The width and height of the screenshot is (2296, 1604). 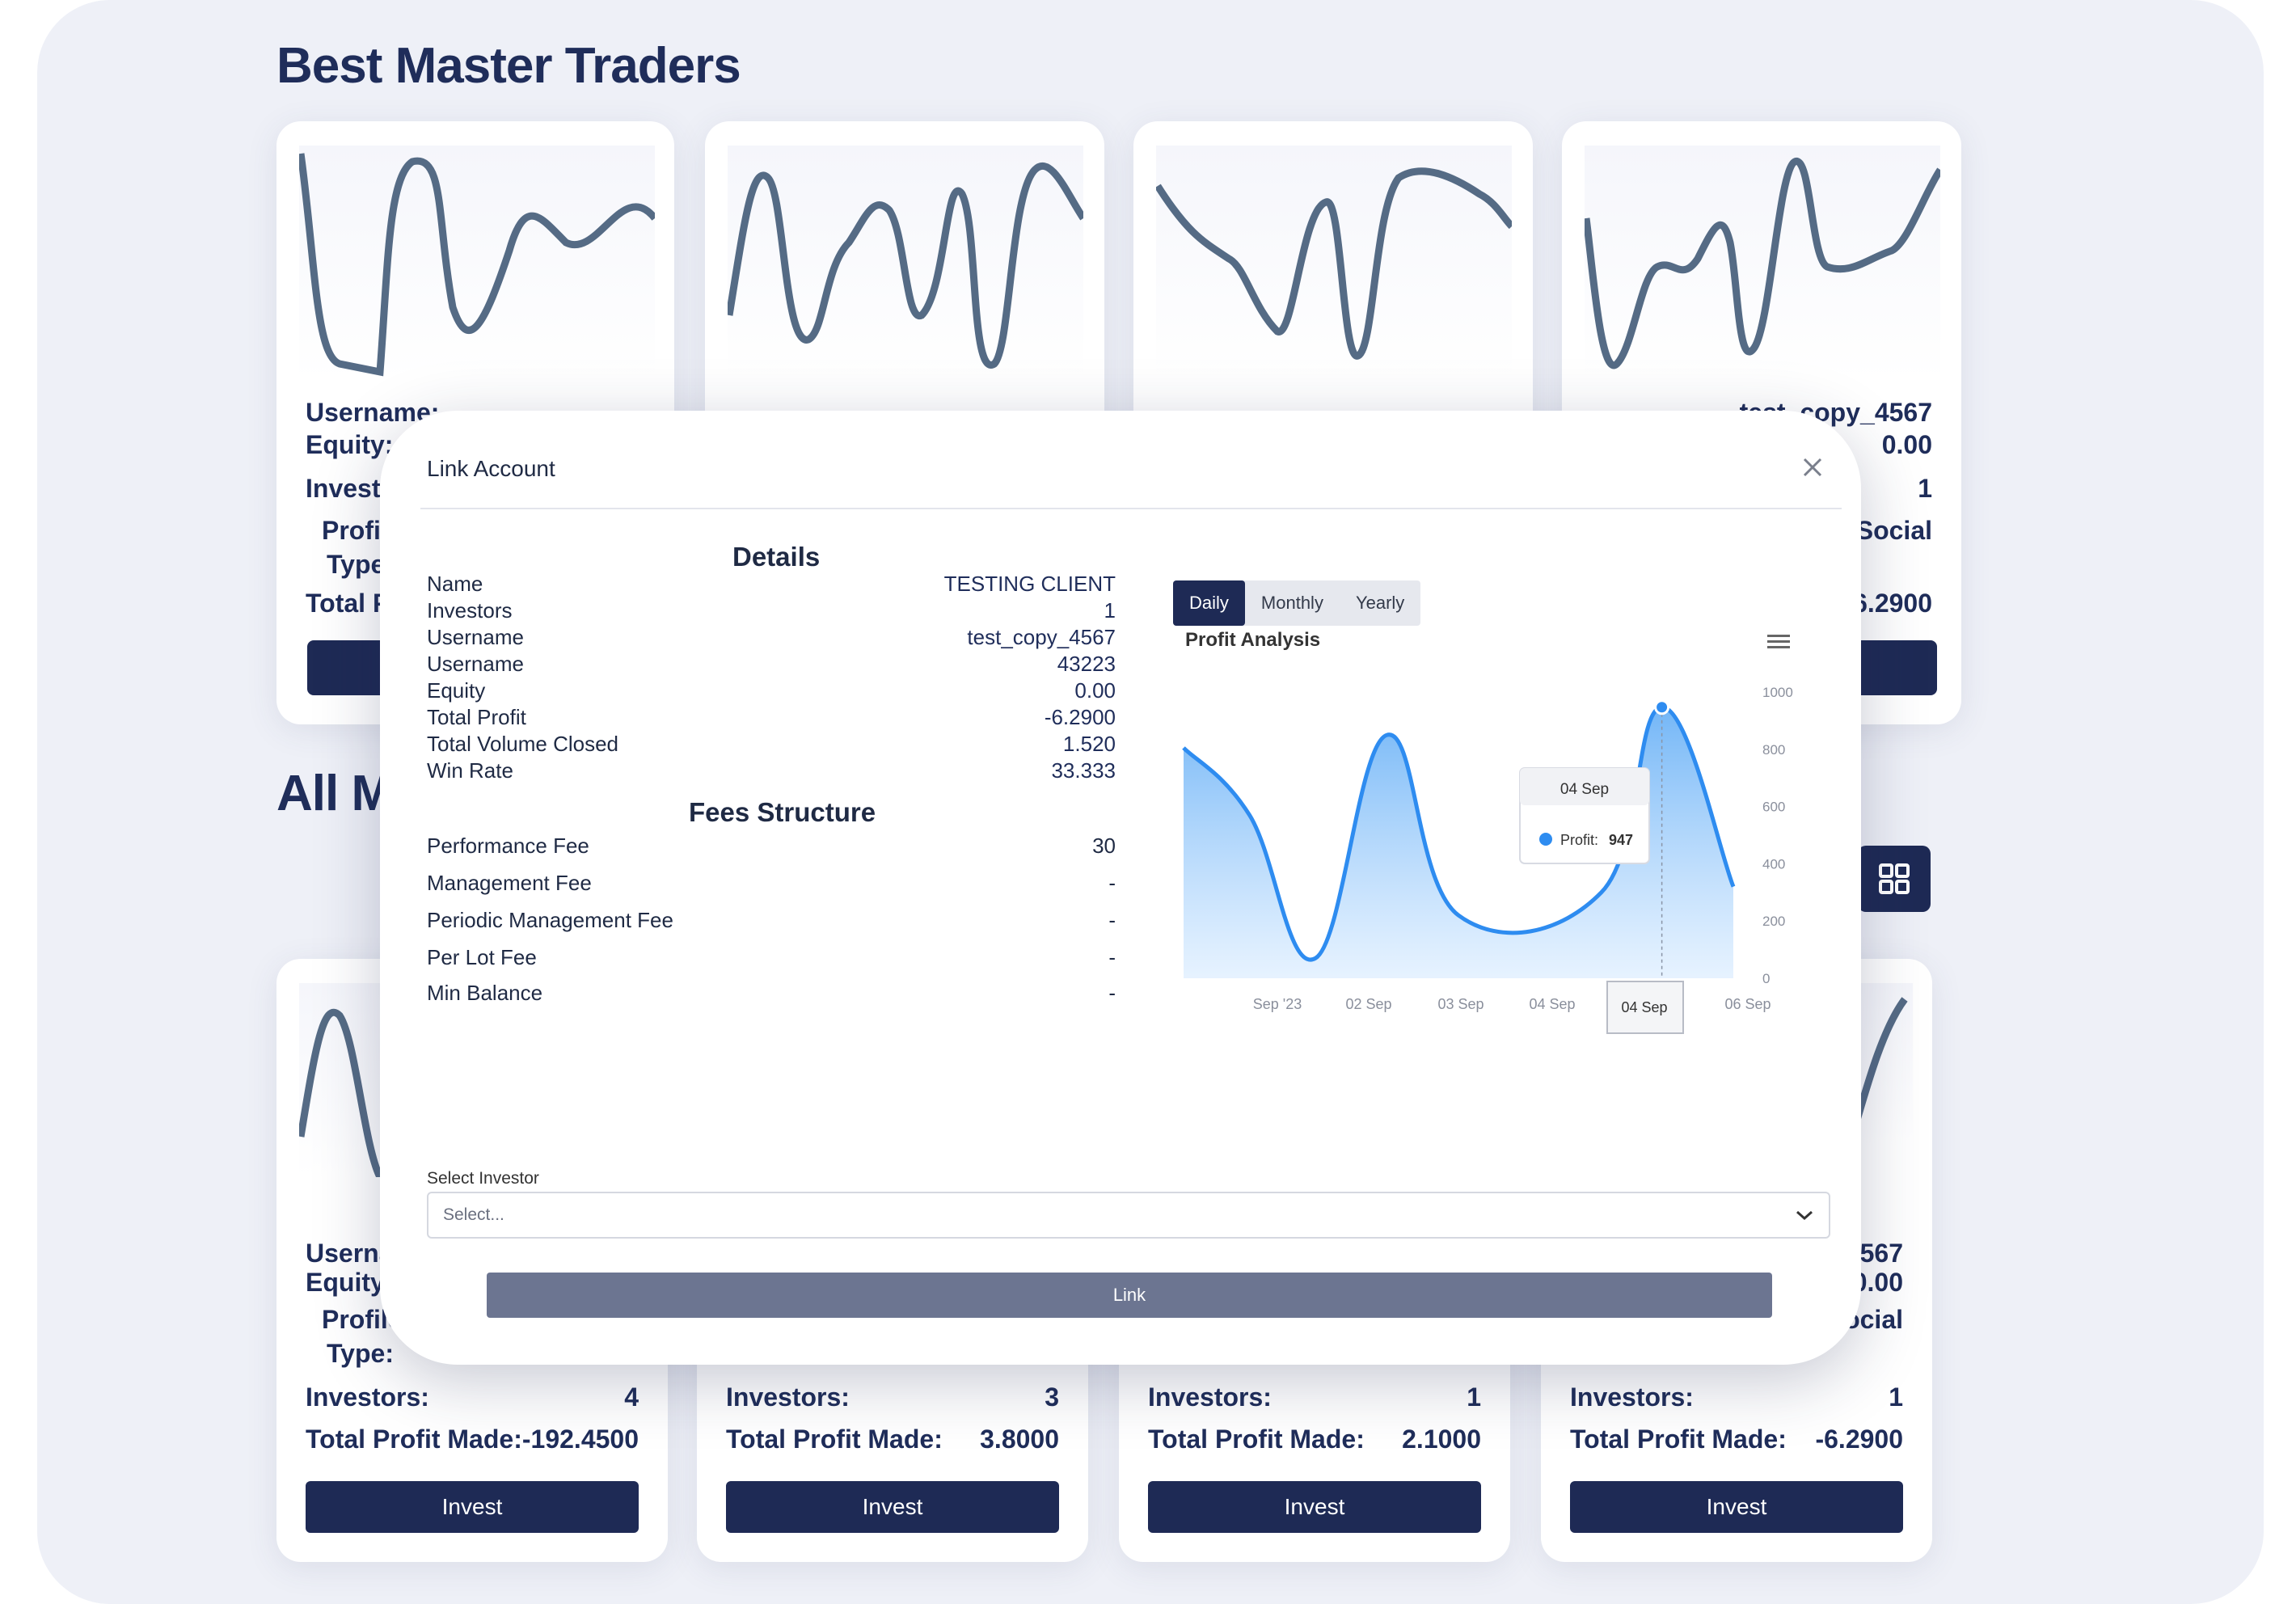 What do you see at coordinates (1859, 1439) in the screenshot?
I see `total-profit-value: -6.2900` at bounding box center [1859, 1439].